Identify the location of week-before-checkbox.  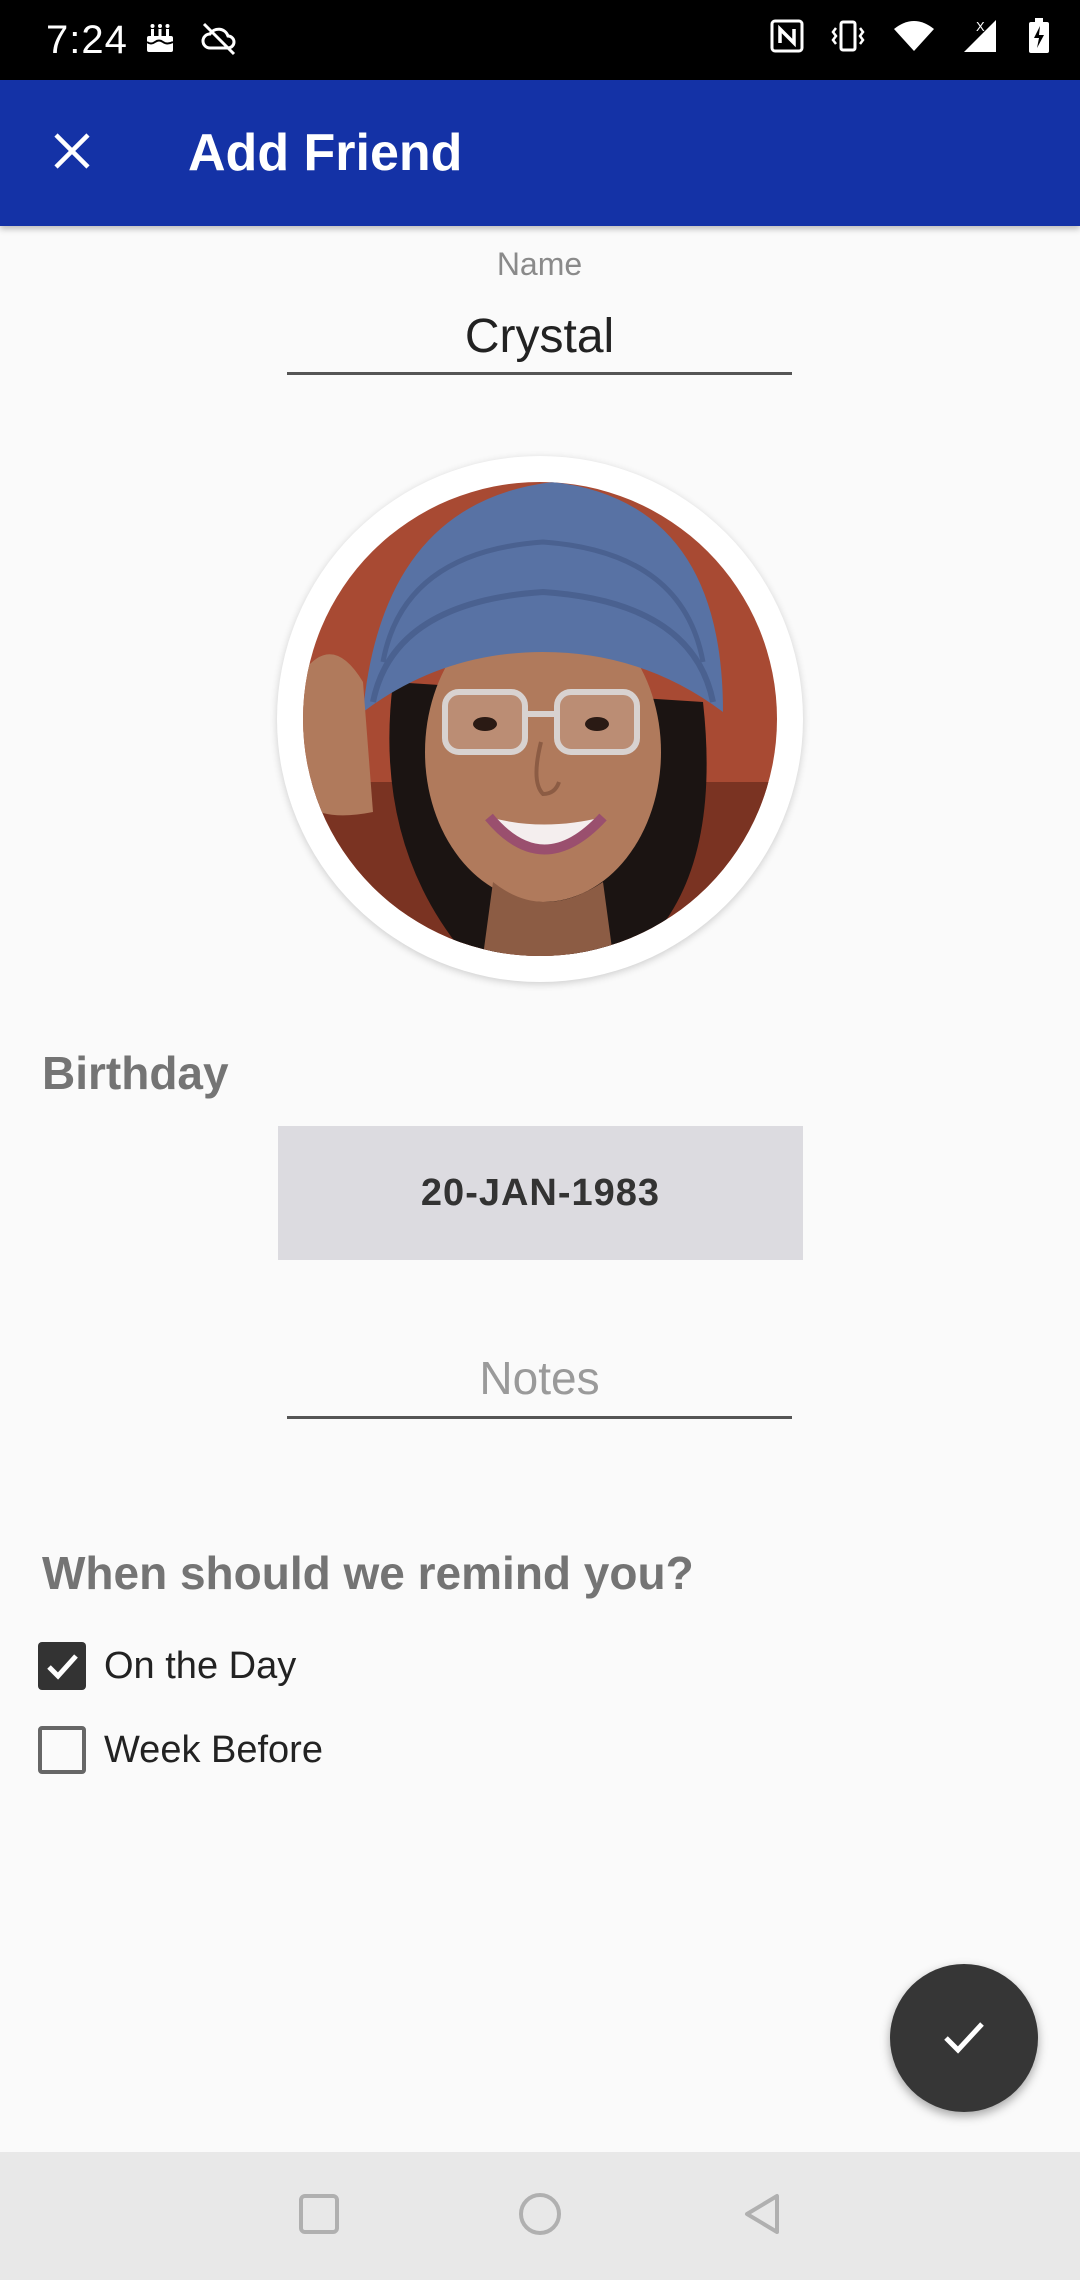
(62, 1750).